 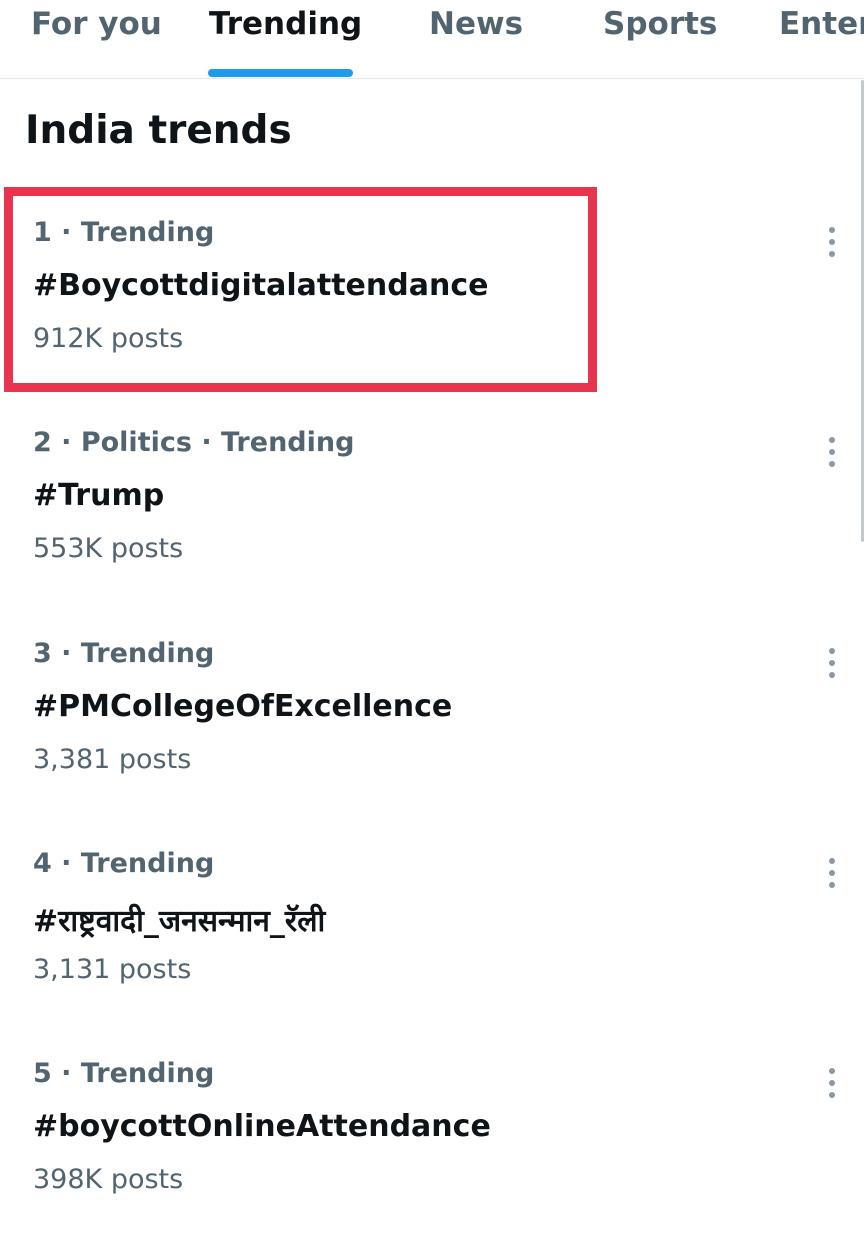 I want to click on tab-trending: Trending, so click(x=285, y=24).